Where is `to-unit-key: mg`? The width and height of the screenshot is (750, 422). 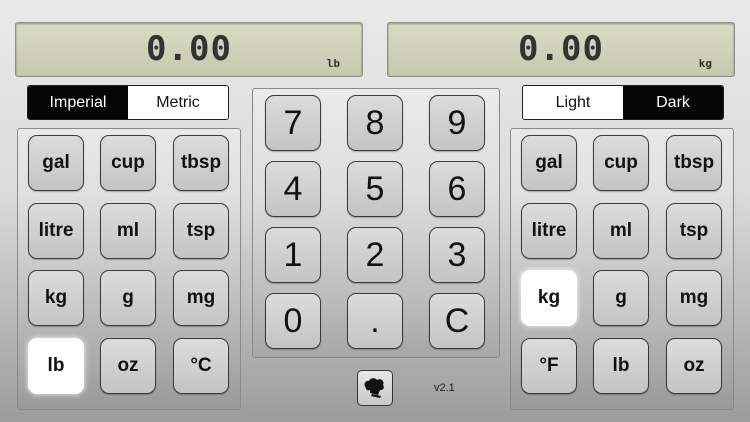
to-unit-key: mg is located at coordinates (694, 298).